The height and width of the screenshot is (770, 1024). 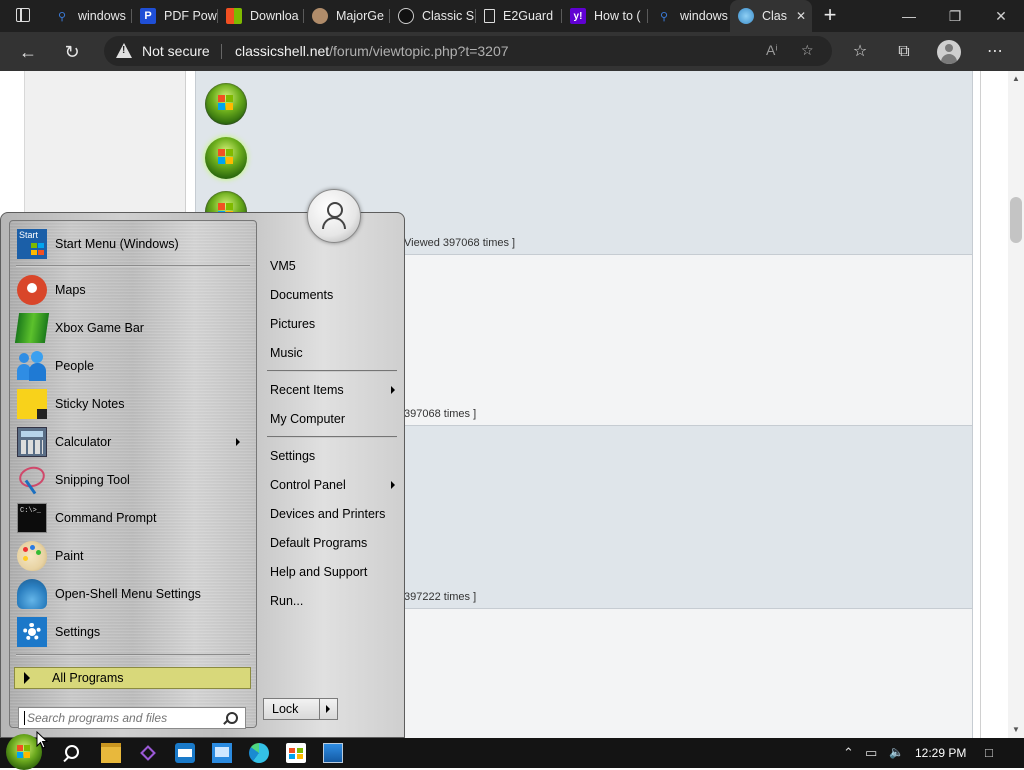 I want to click on places-item-vm5: VM5, so click(x=283, y=266).